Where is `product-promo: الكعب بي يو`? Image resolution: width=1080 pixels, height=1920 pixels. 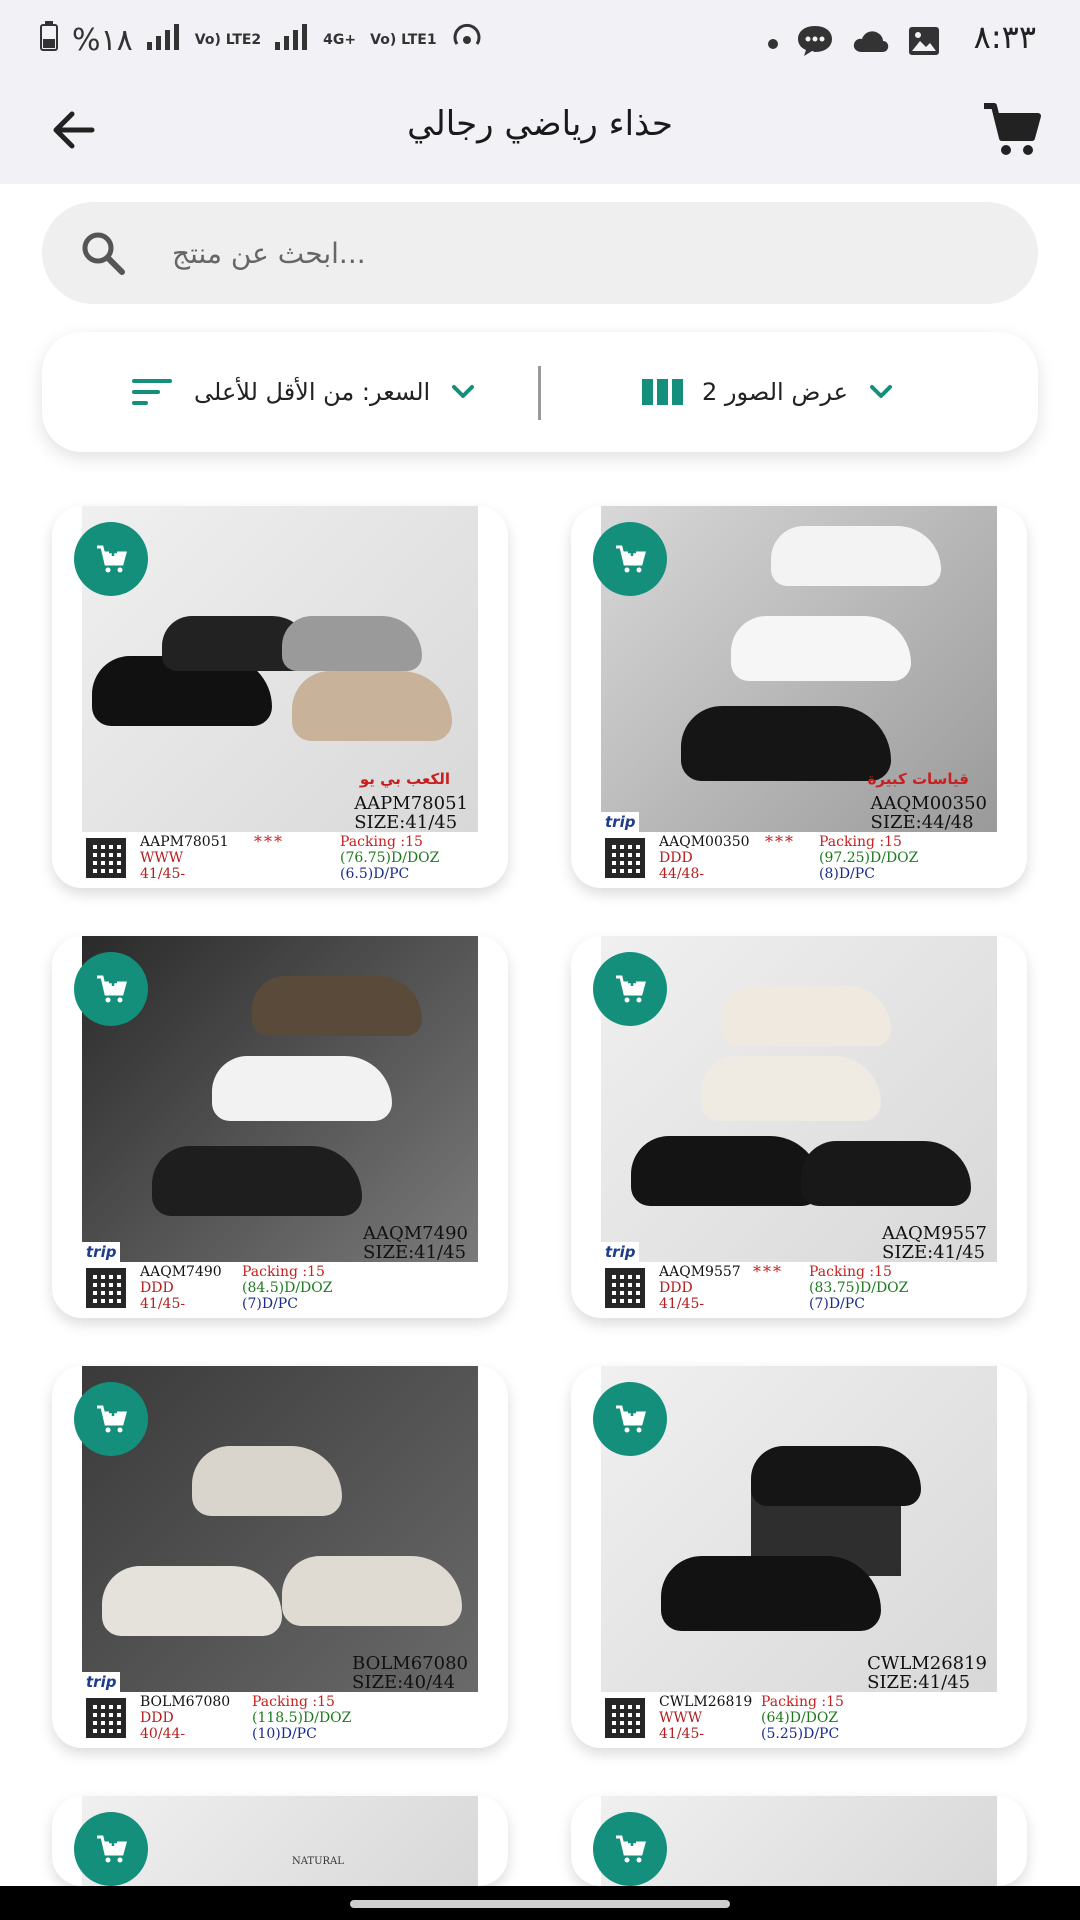
product-promo: الكعب بي يو is located at coordinates (404, 779).